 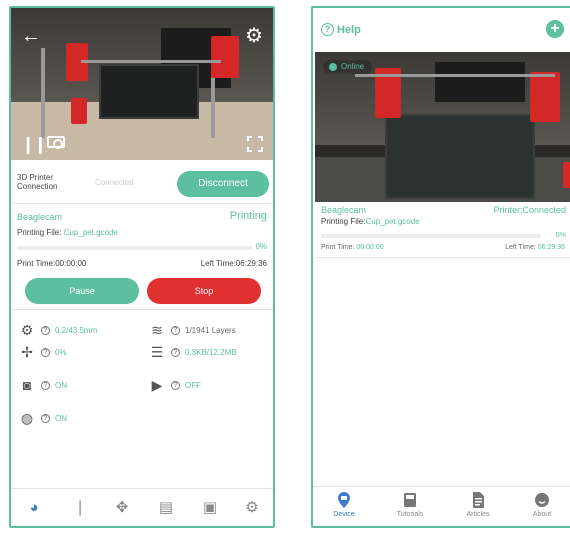 What do you see at coordinates (555, 29) in the screenshot?
I see `plus-icon: +` at bounding box center [555, 29].